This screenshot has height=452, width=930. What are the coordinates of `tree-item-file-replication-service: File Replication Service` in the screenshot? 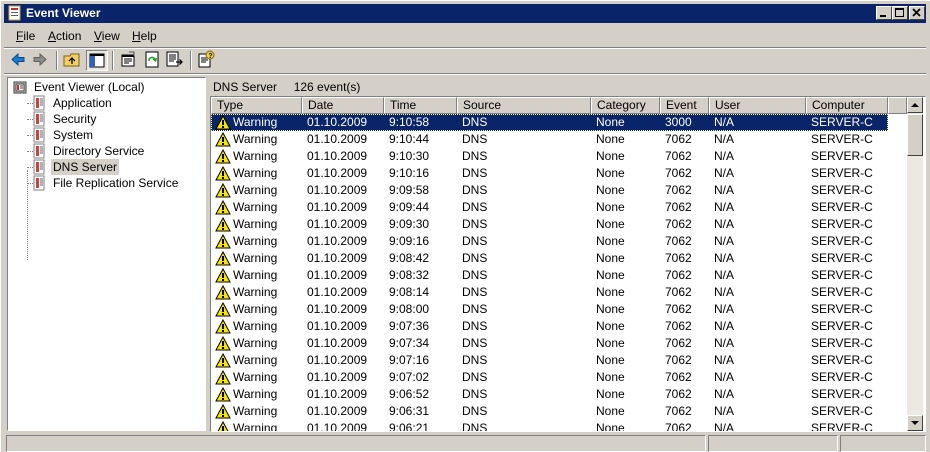 It's located at (116, 183).